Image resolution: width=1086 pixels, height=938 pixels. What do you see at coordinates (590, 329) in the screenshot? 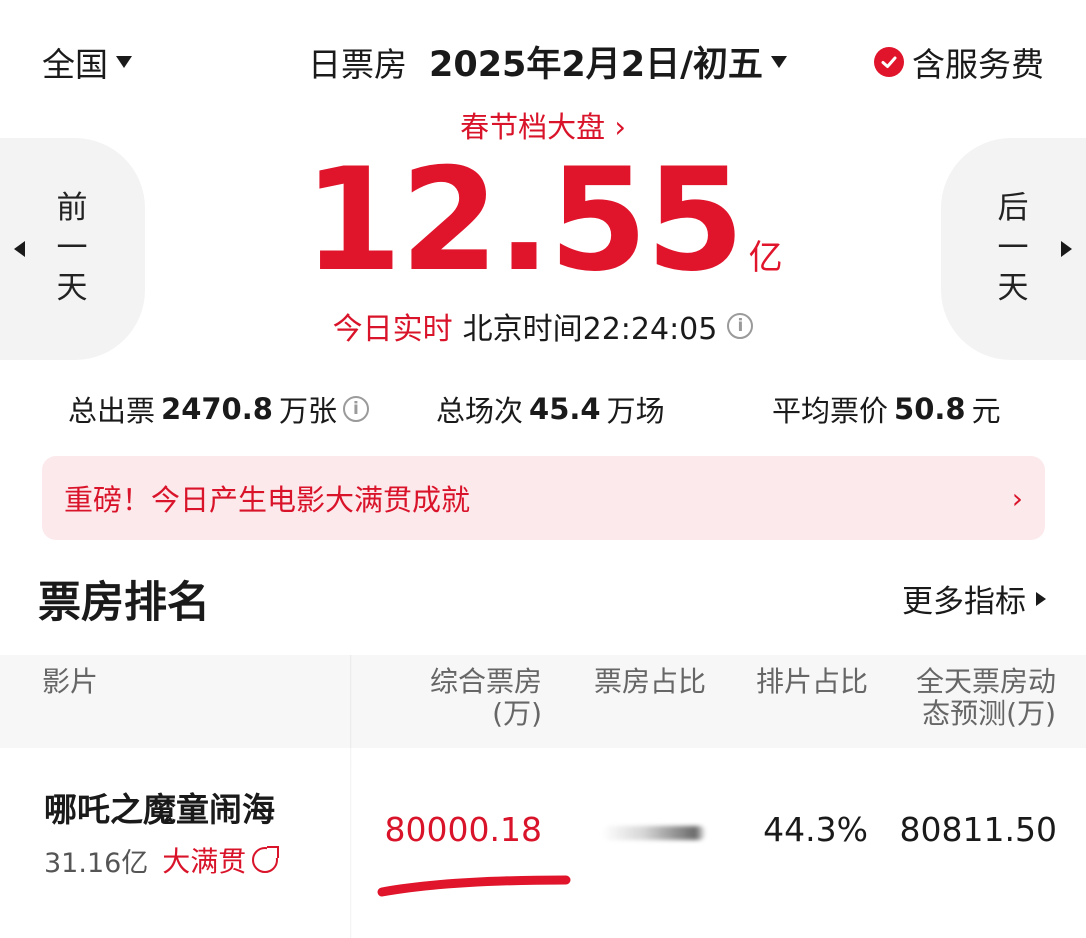
I see `realtime-time: 北京时间22:24:05` at bounding box center [590, 329].